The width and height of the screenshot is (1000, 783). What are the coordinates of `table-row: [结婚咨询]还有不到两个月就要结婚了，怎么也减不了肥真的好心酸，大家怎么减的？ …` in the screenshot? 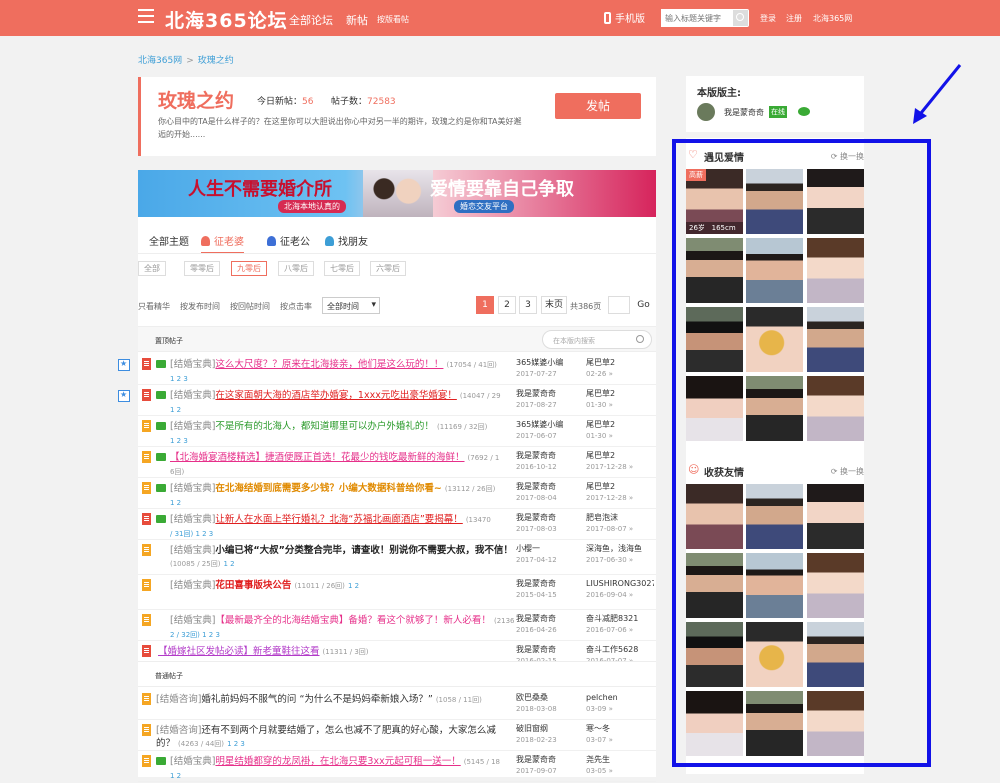 It's located at (397, 735).